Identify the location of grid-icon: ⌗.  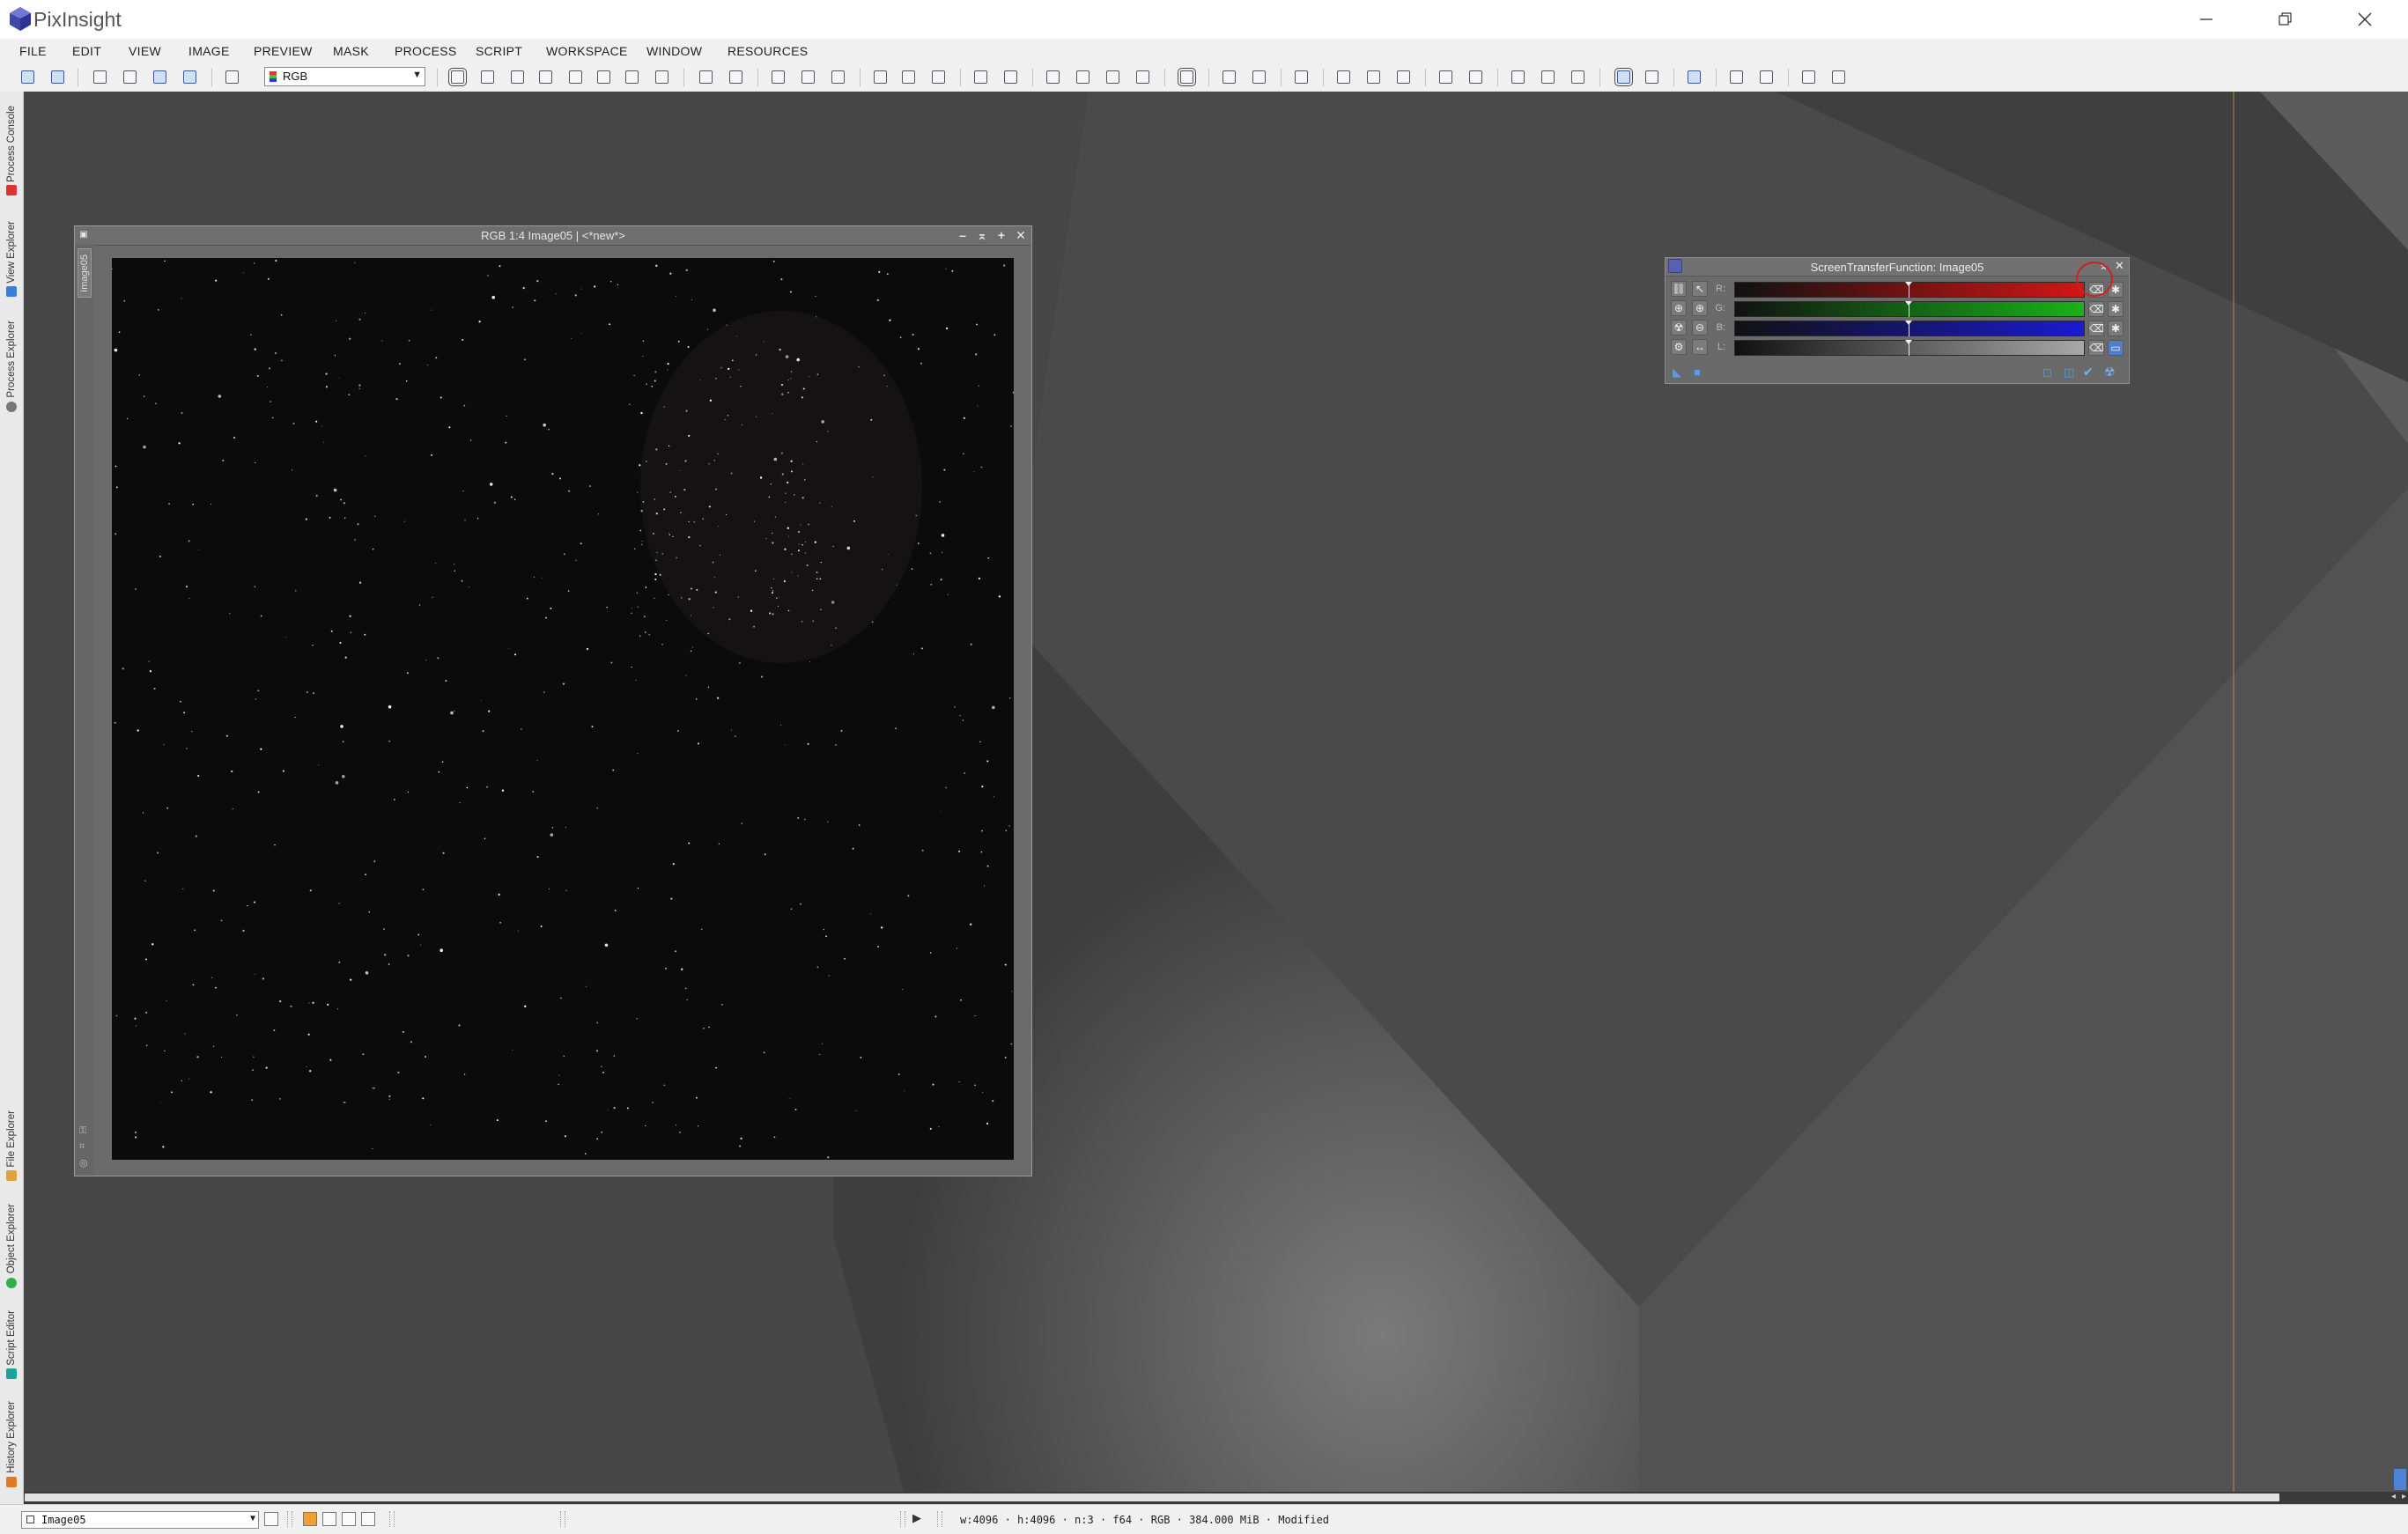
(82, 1147).